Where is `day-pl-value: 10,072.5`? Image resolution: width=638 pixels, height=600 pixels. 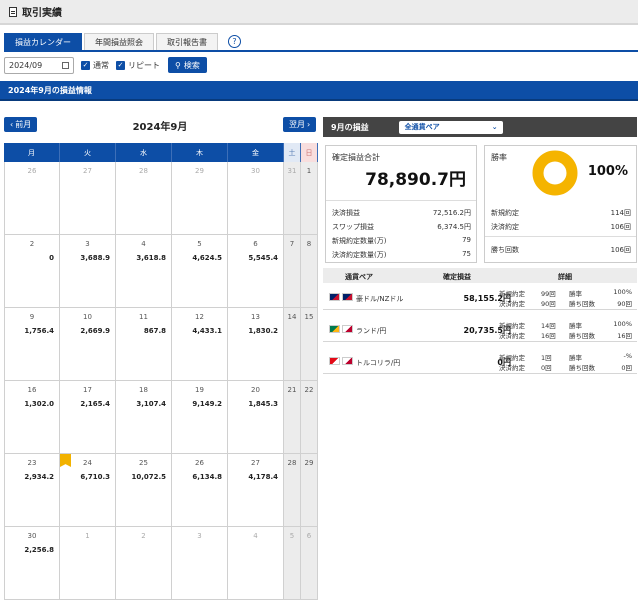 day-pl-value: 10,072.5 is located at coordinates (148, 477).